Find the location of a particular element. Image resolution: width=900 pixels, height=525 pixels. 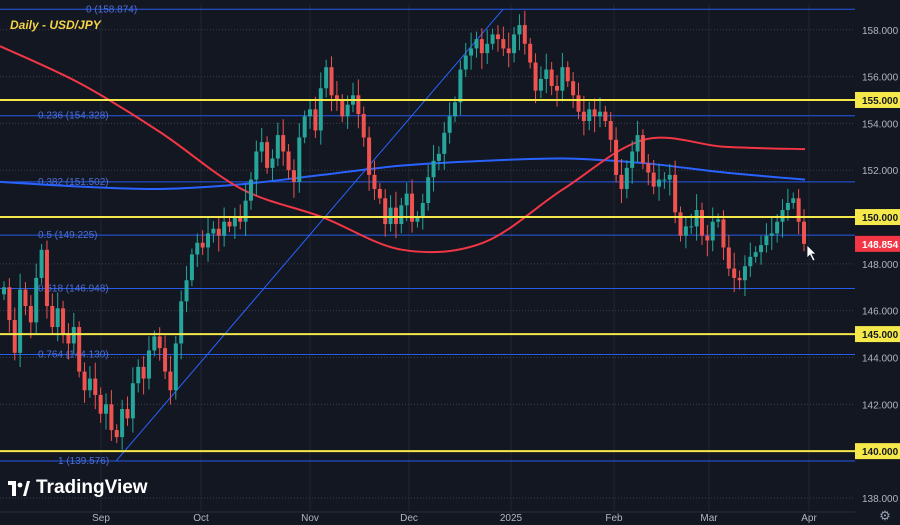

time-tick-0: Sep is located at coordinates (101, 518).